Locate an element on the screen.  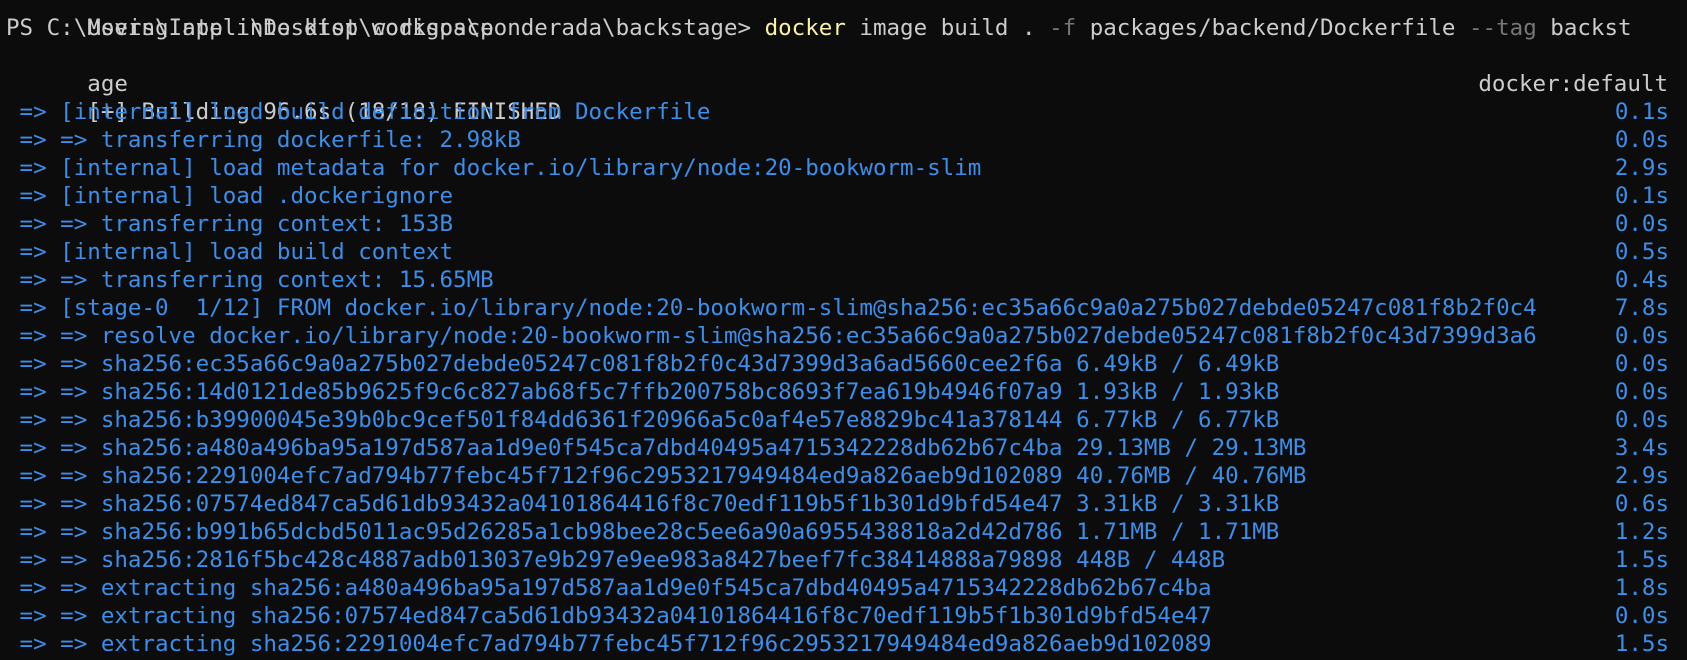
build-step-line: => [internal] load .dockerignore 0.1s is located at coordinates (846, 196).